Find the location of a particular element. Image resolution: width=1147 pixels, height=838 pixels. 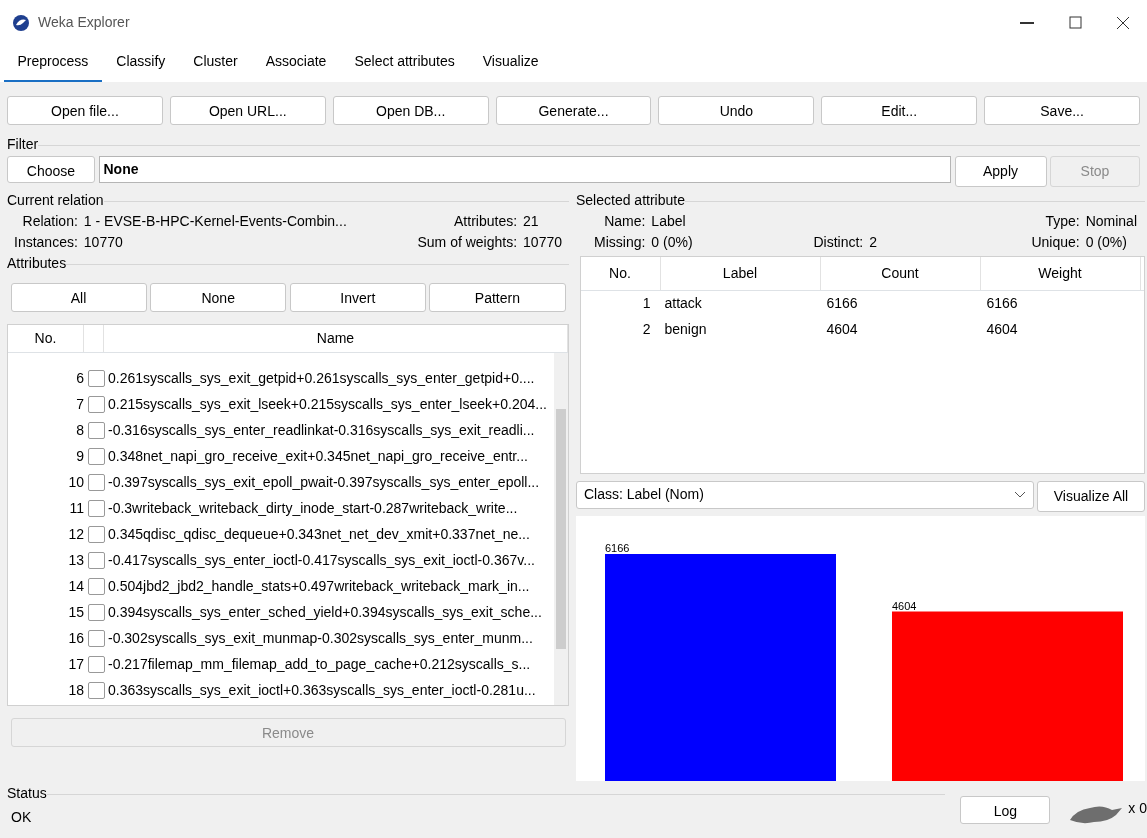

choose-button: Choose is located at coordinates (51, 169).